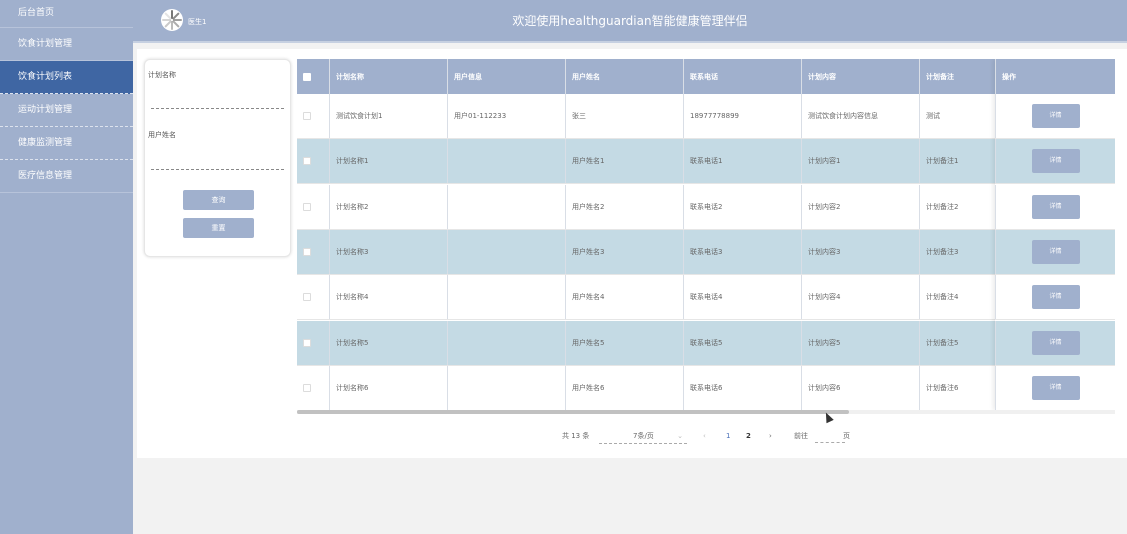  Describe the element at coordinates (624, 76) in the screenshot. I see `column-header-user-name: 用户姓名` at that location.